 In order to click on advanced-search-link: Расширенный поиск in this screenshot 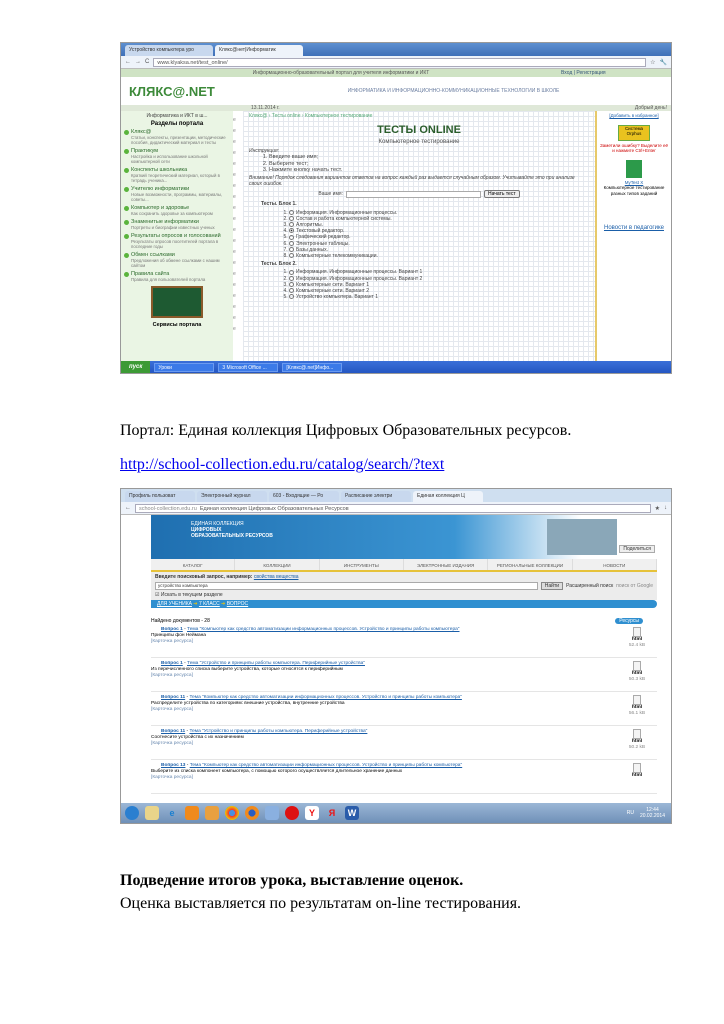, I will do `click(589, 586)`.